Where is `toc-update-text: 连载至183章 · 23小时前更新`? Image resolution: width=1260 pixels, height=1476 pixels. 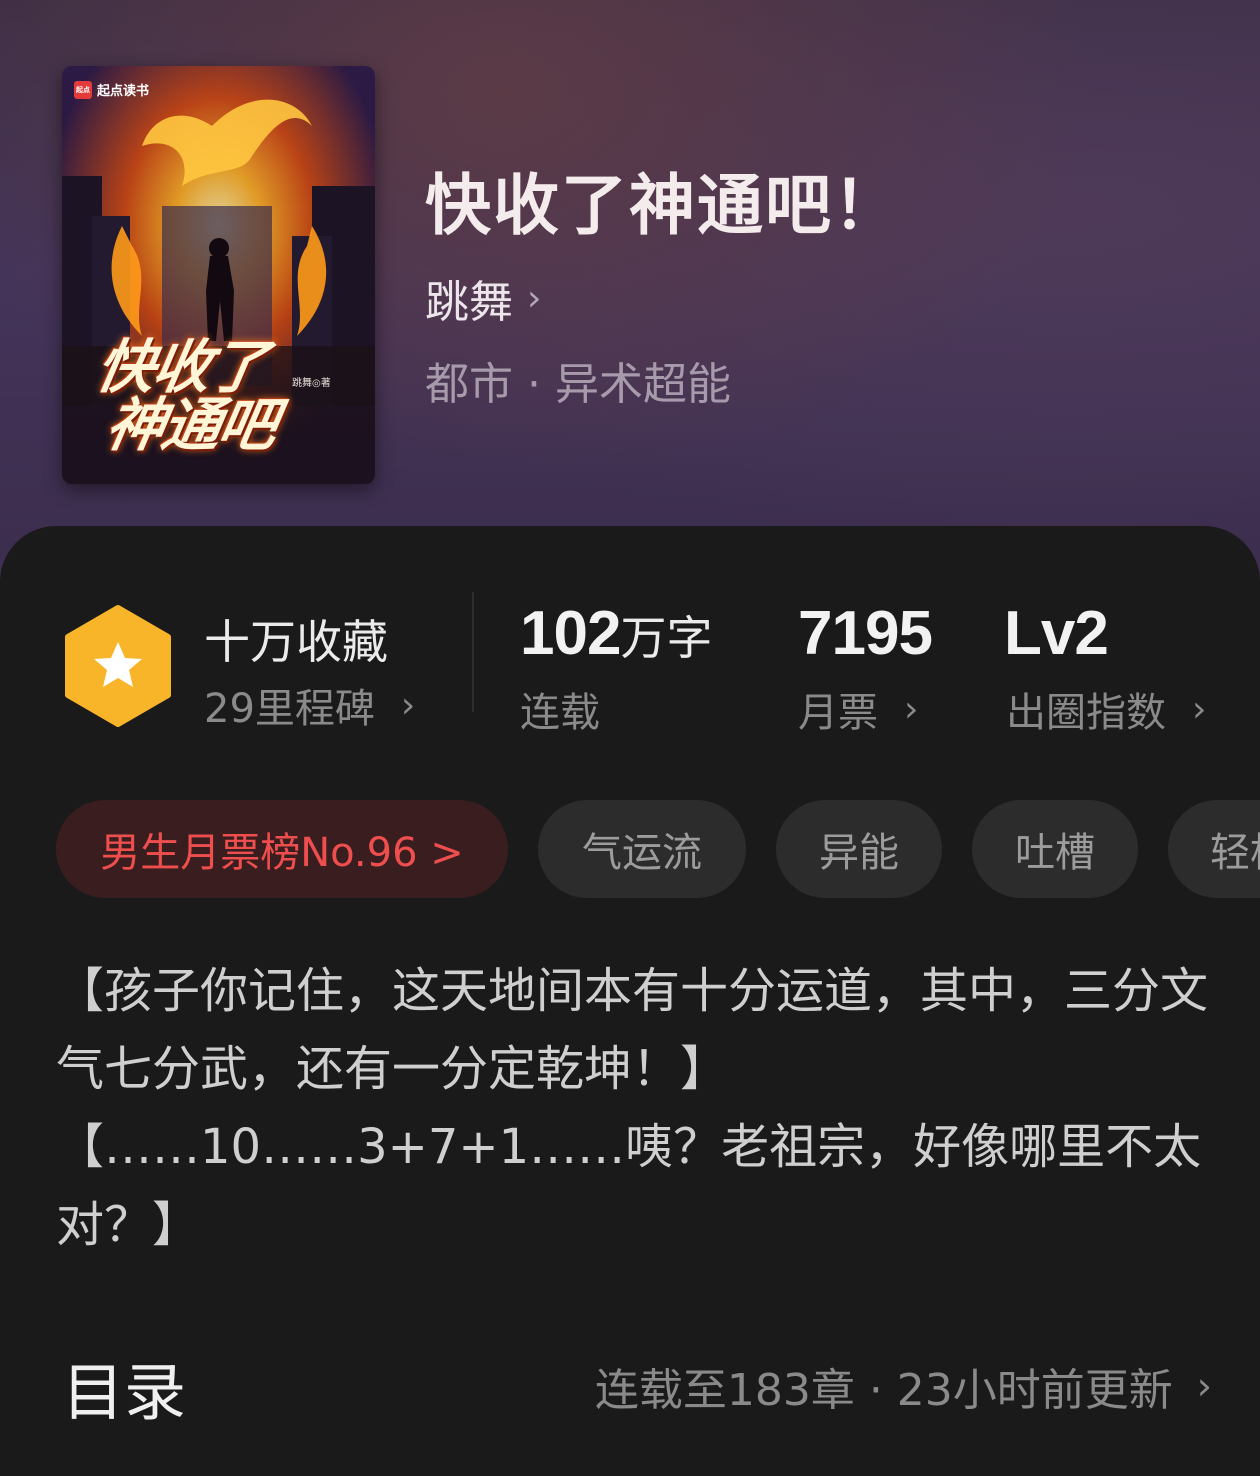
toc-update-text: 连载至183章 · 23小时前更新 is located at coordinates (883, 1390).